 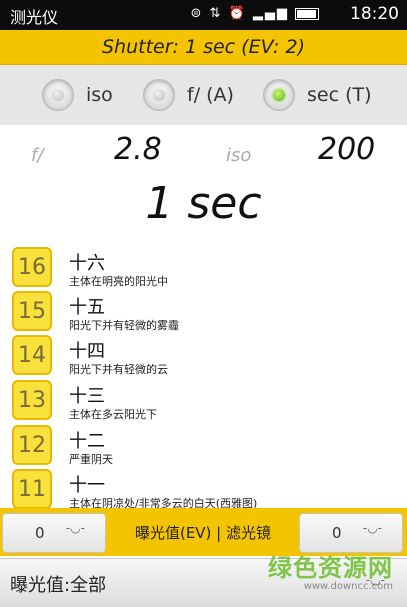 I want to click on status-icons: ⊜ ⇅ ⏰ ▂▄▆, so click(x=254, y=13).